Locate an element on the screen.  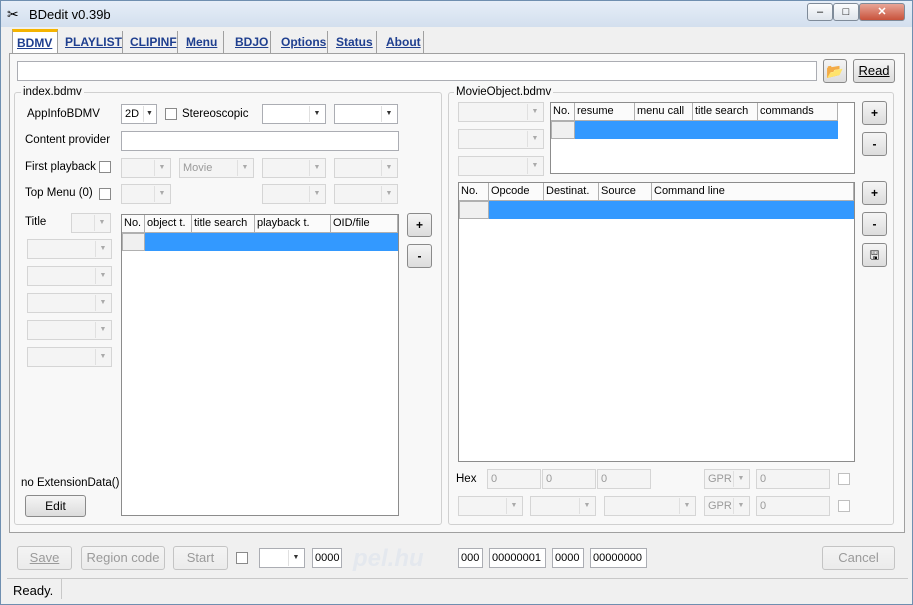
hex-field-1: 0 is located at coordinates (514, 479).